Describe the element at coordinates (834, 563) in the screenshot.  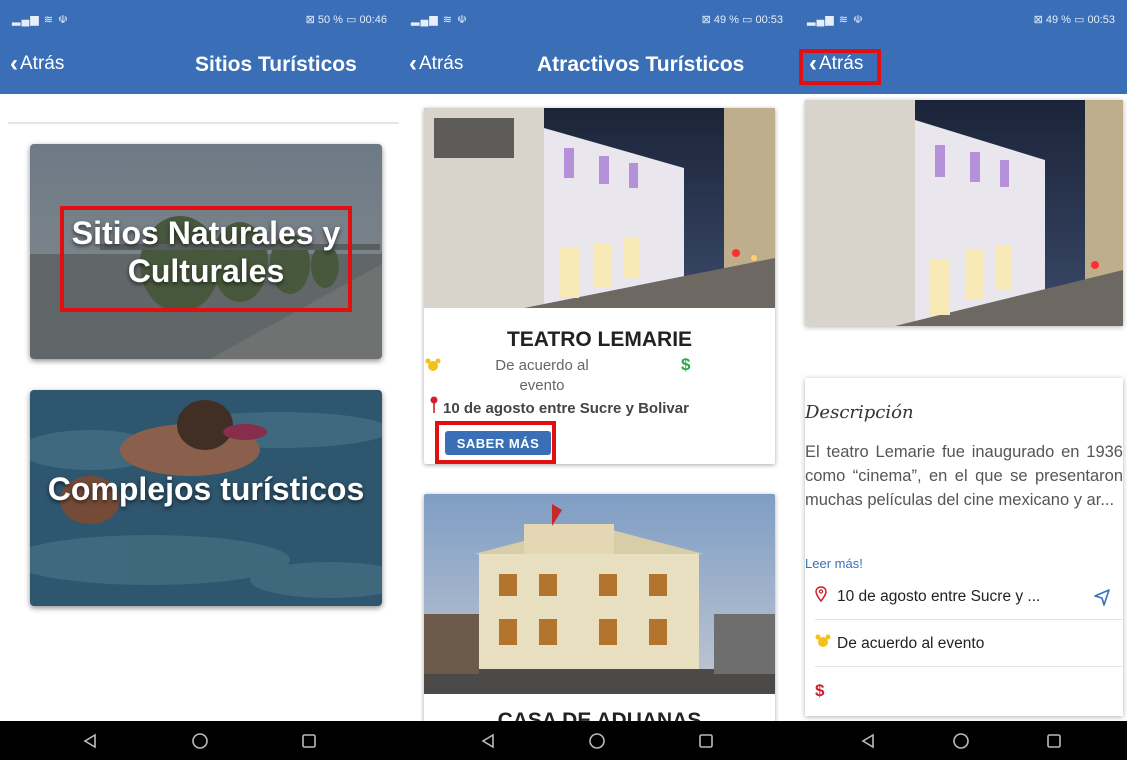
I see `read-more-link: Leer más!` at that location.